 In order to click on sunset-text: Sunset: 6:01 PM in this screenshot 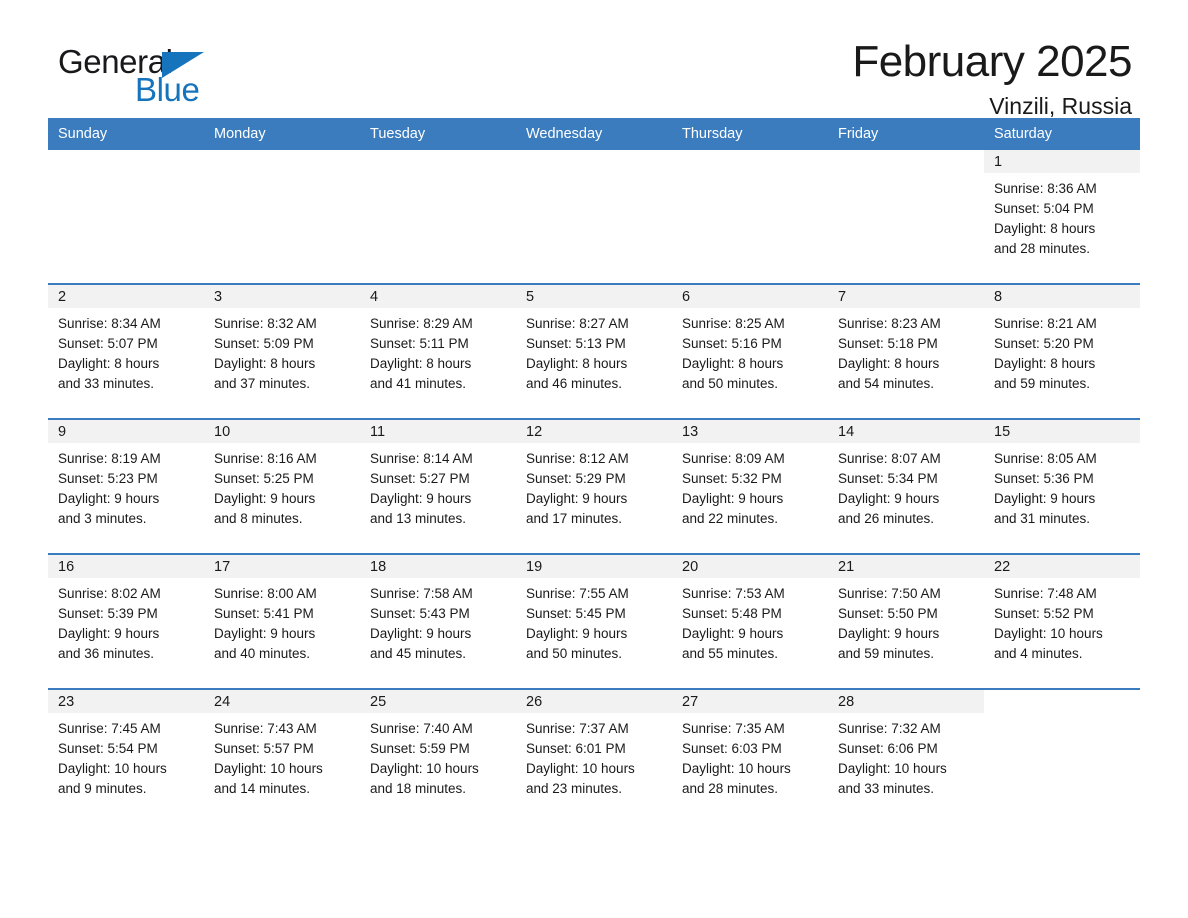, I will do `click(576, 748)`.